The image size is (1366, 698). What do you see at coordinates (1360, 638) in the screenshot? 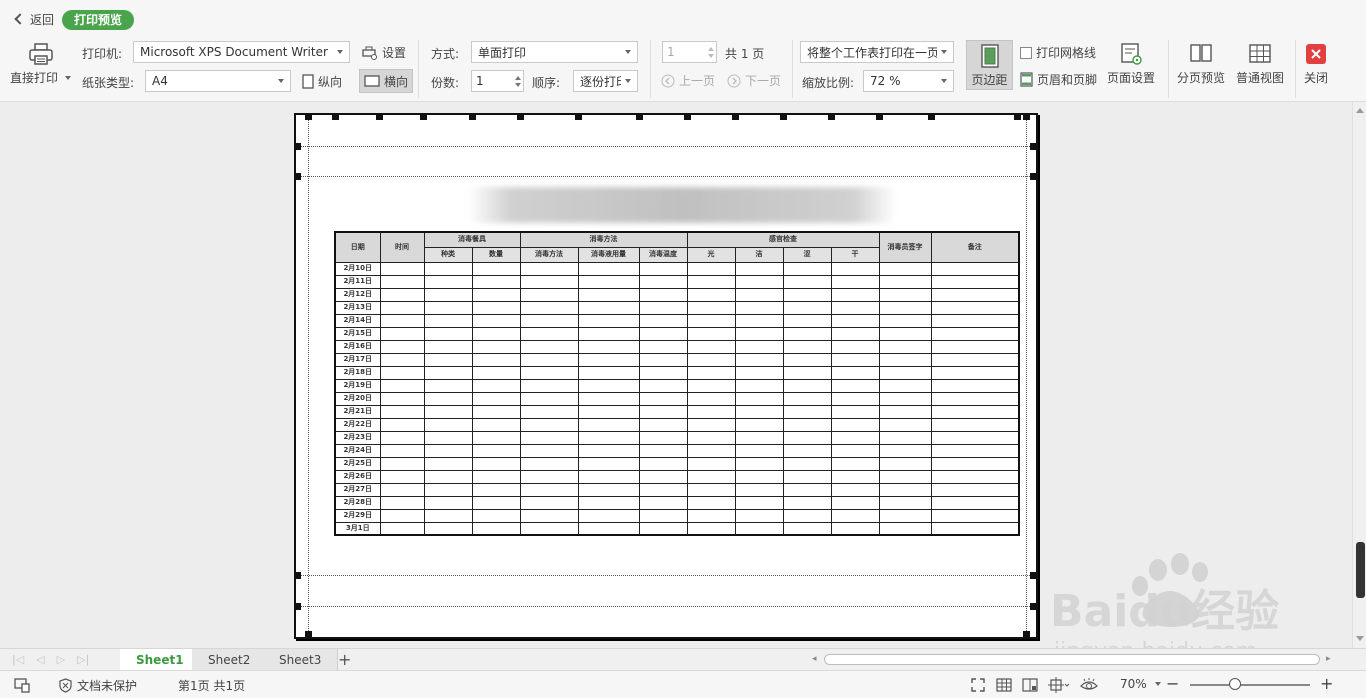
I see `scroll-down-icon` at bounding box center [1360, 638].